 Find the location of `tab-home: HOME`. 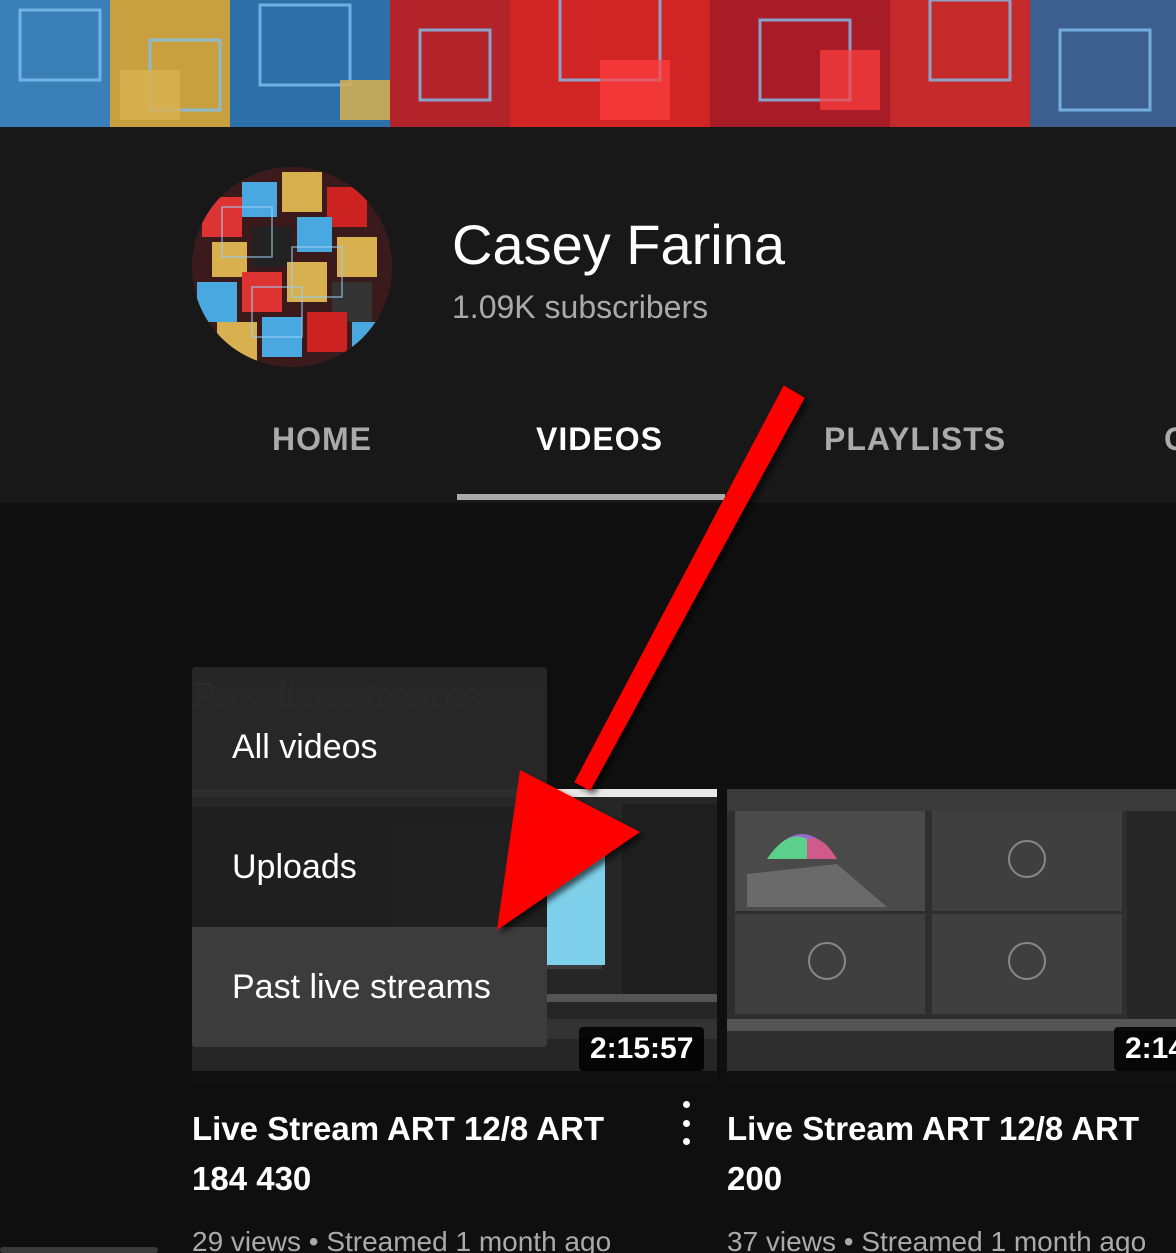

tab-home: HOME is located at coordinates (322, 439).